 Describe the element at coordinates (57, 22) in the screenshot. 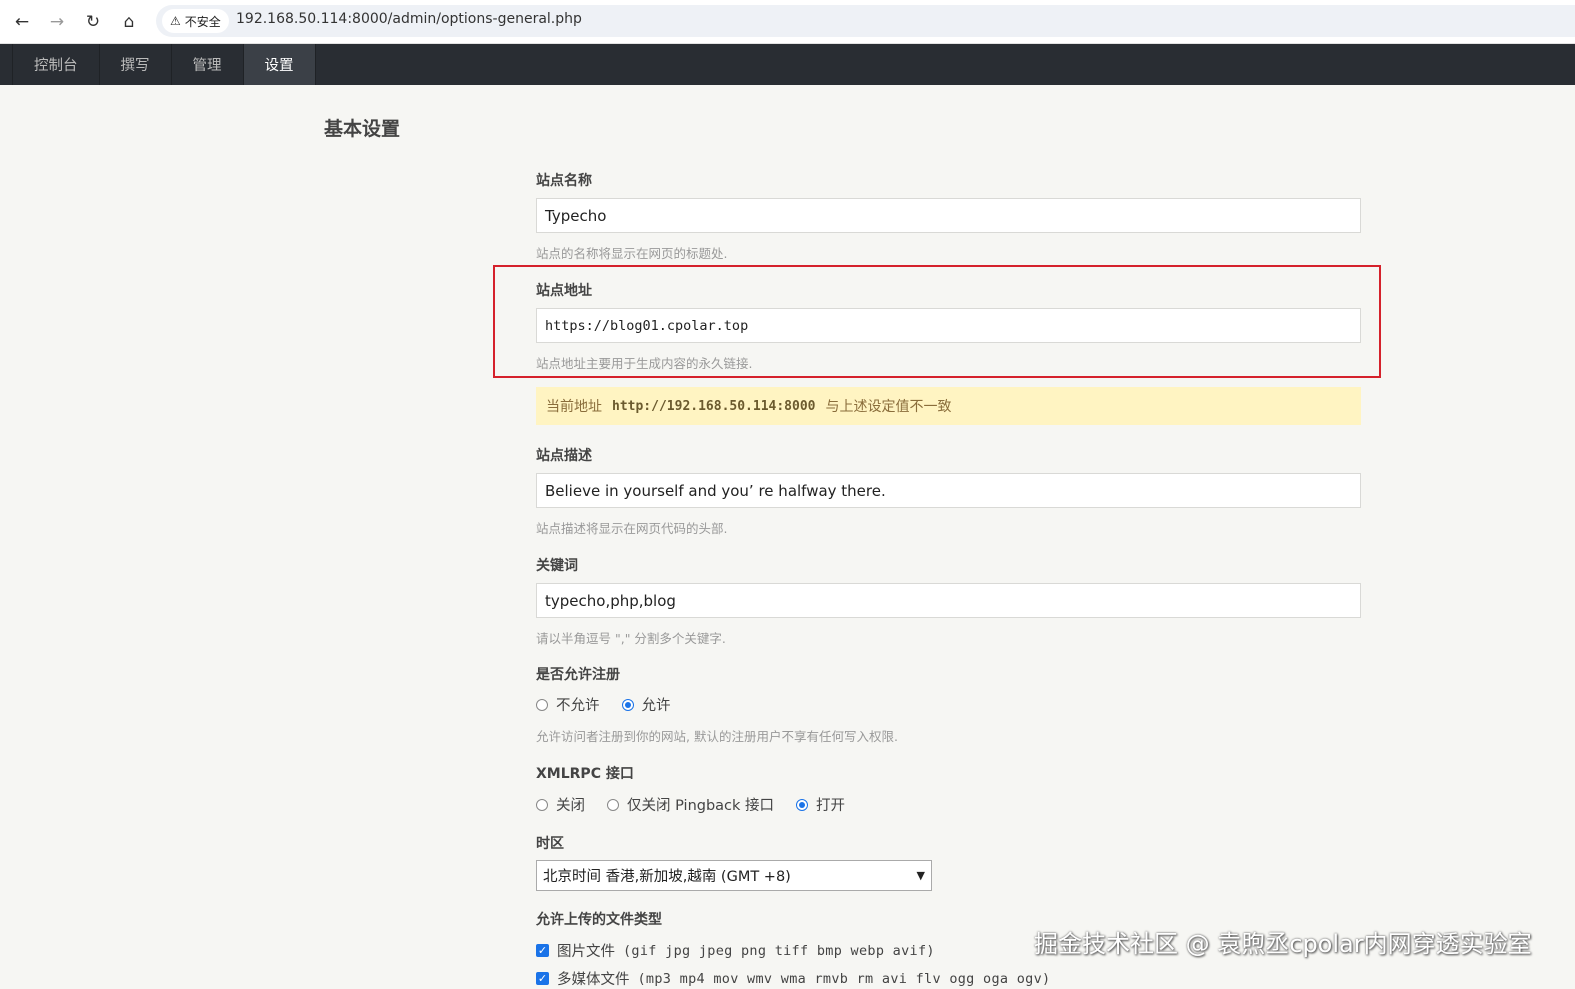

I see `forward-arrow-icon: →` at that location.